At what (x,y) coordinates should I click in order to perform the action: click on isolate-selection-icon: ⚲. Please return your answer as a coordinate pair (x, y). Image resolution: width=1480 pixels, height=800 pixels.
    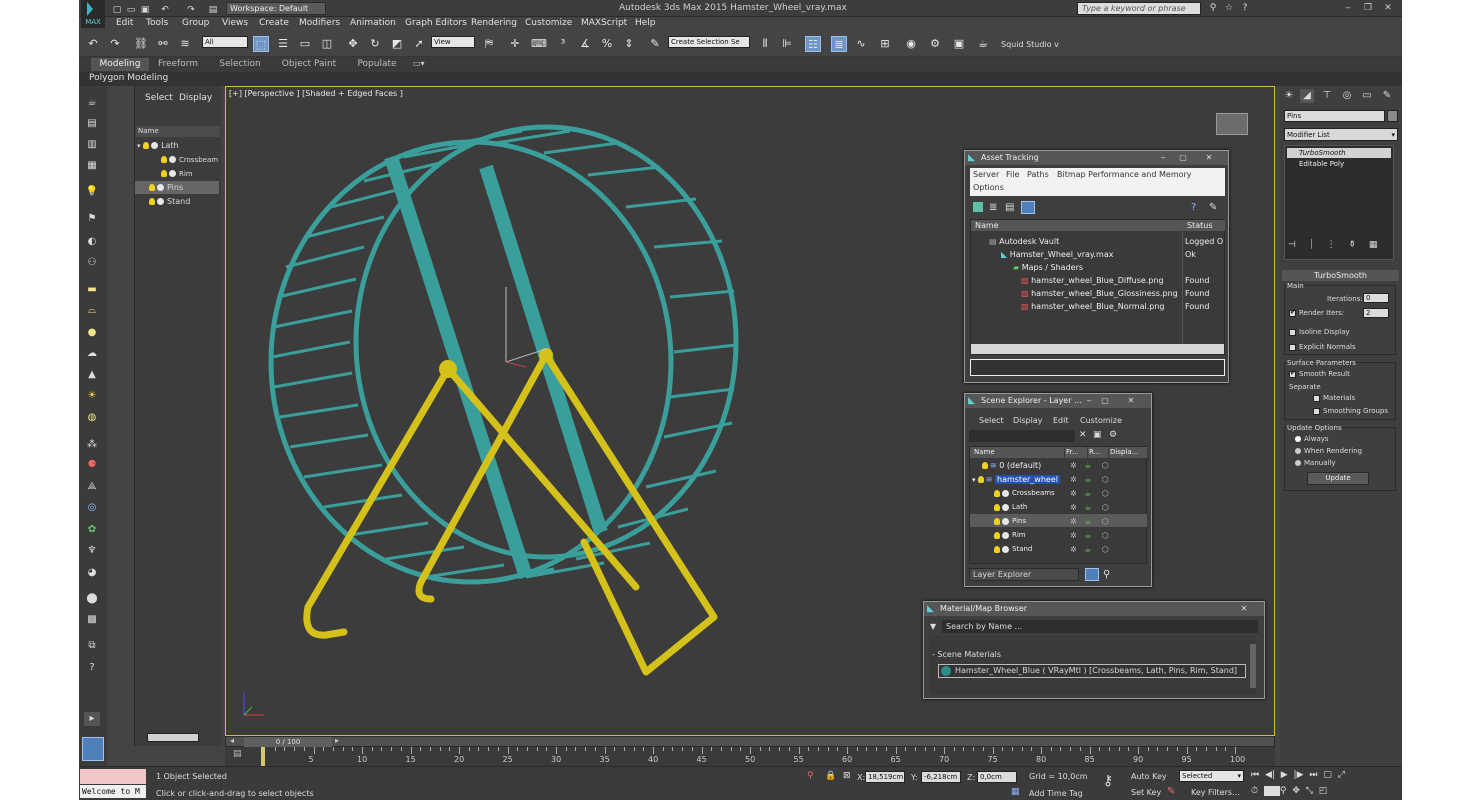
    Looking at the image, I should click on (810, 776).